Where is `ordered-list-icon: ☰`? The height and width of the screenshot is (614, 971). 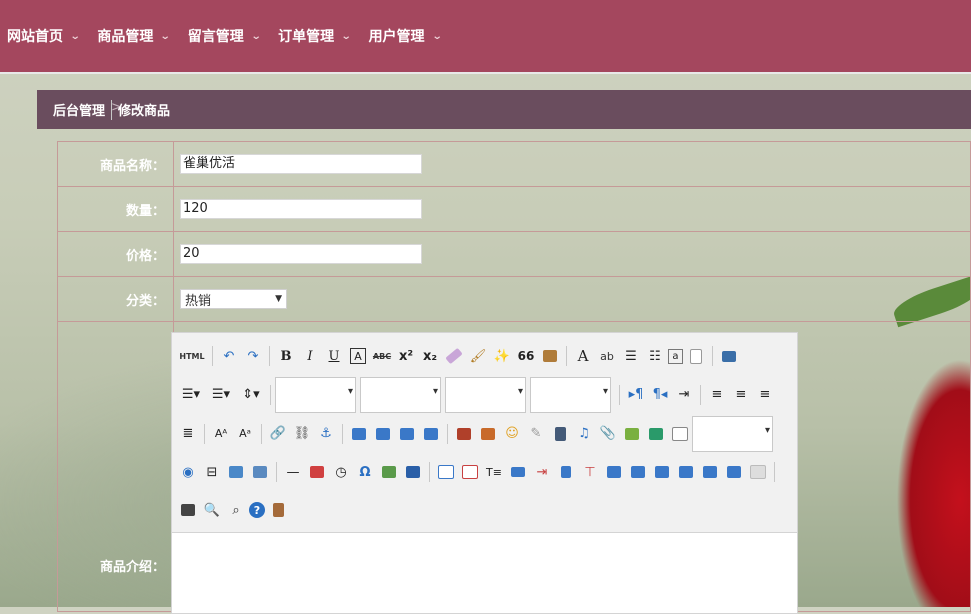 ordered-list-icon: ☰ is located at coordinates (631, 356).